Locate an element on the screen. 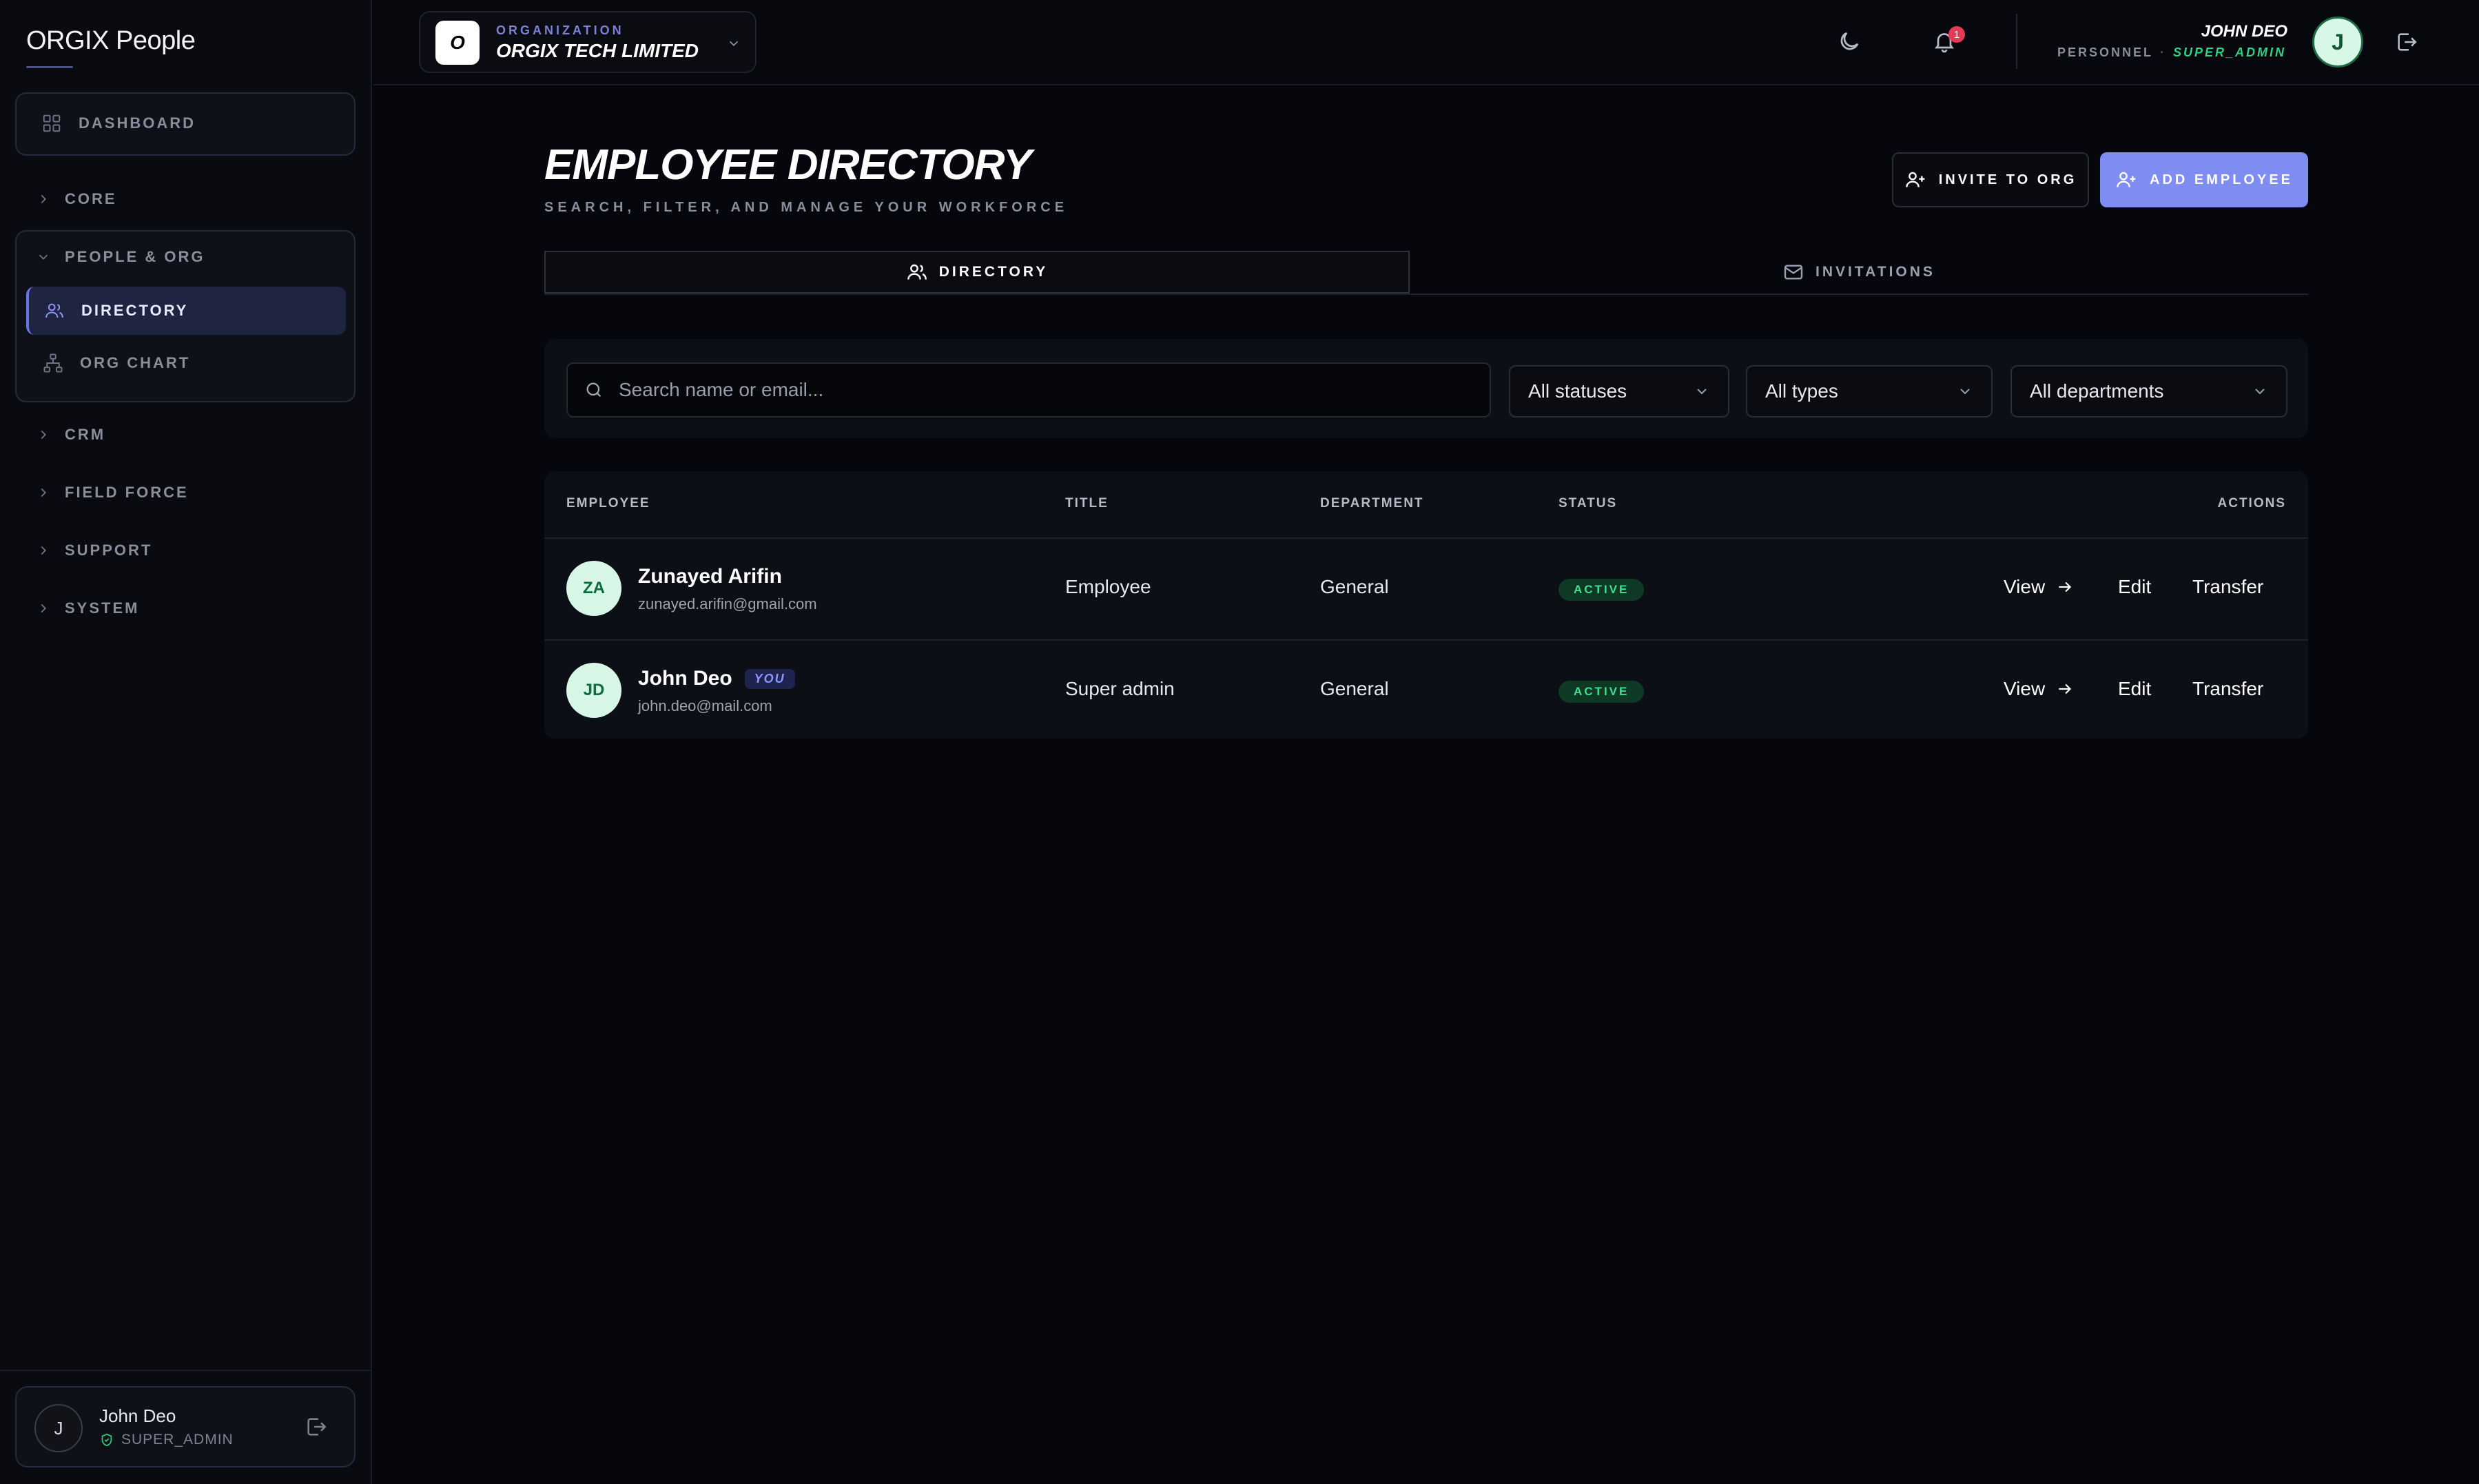 This screenshot has height=1484, width=2479. org-name: ORGIX TECH LIMITED is located at coordinates (597, 50).